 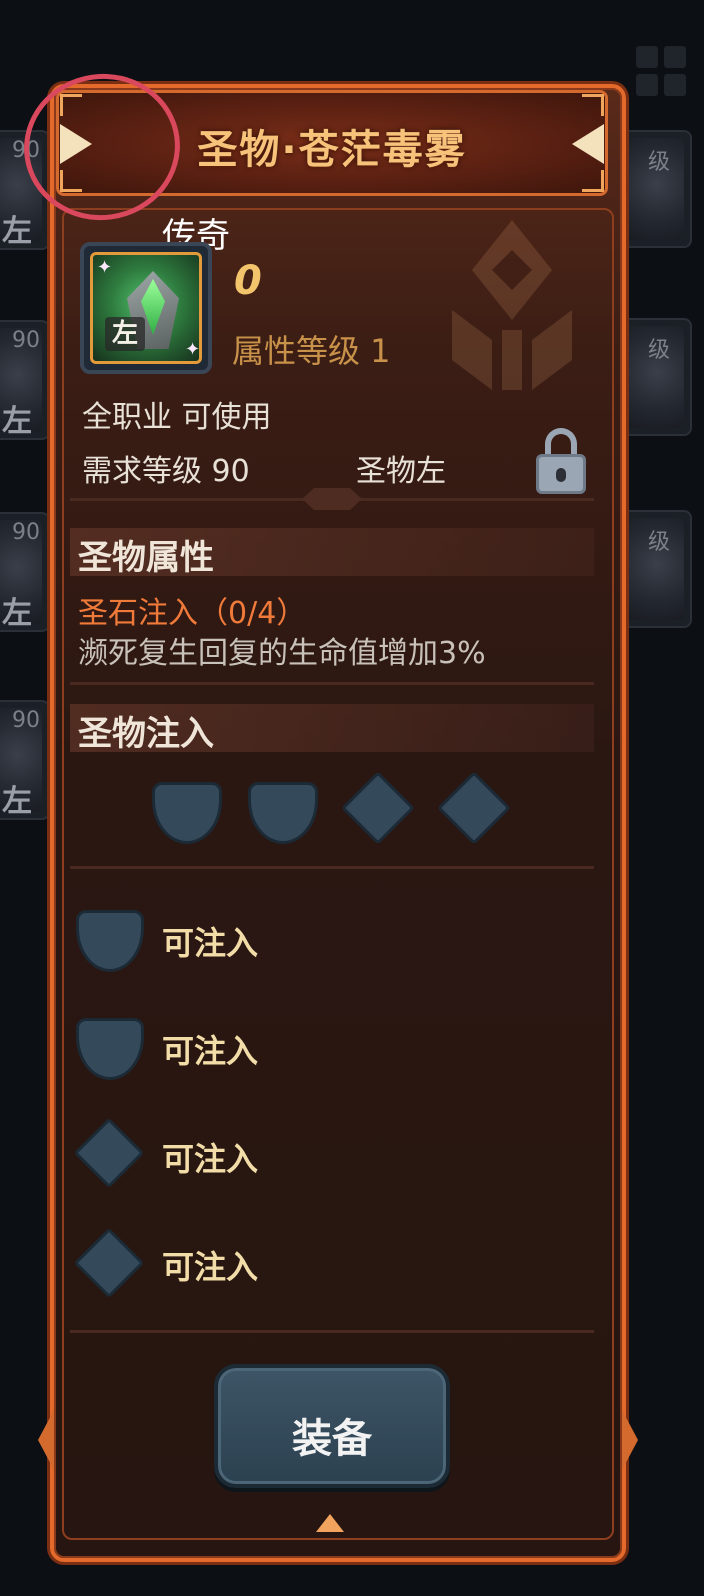 What do you see at coordinates (332, 499) in the screenshot?
I see `divider-ornament` at bounding box center [332, 499].